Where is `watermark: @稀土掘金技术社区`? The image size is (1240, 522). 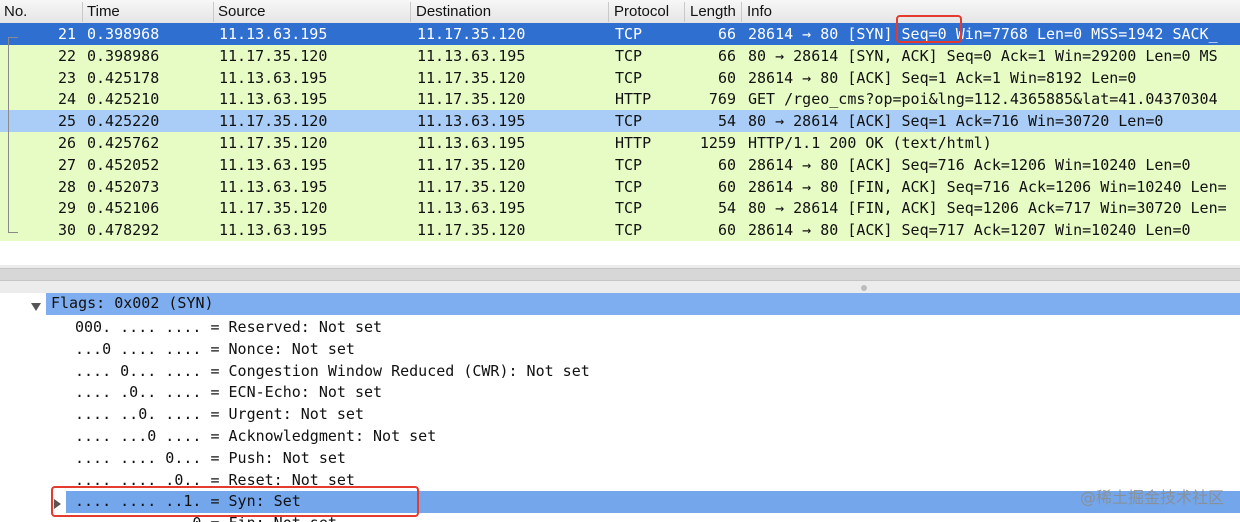
watermark: @稀土掘金技术社区 is located at coordinates (1151, 497).